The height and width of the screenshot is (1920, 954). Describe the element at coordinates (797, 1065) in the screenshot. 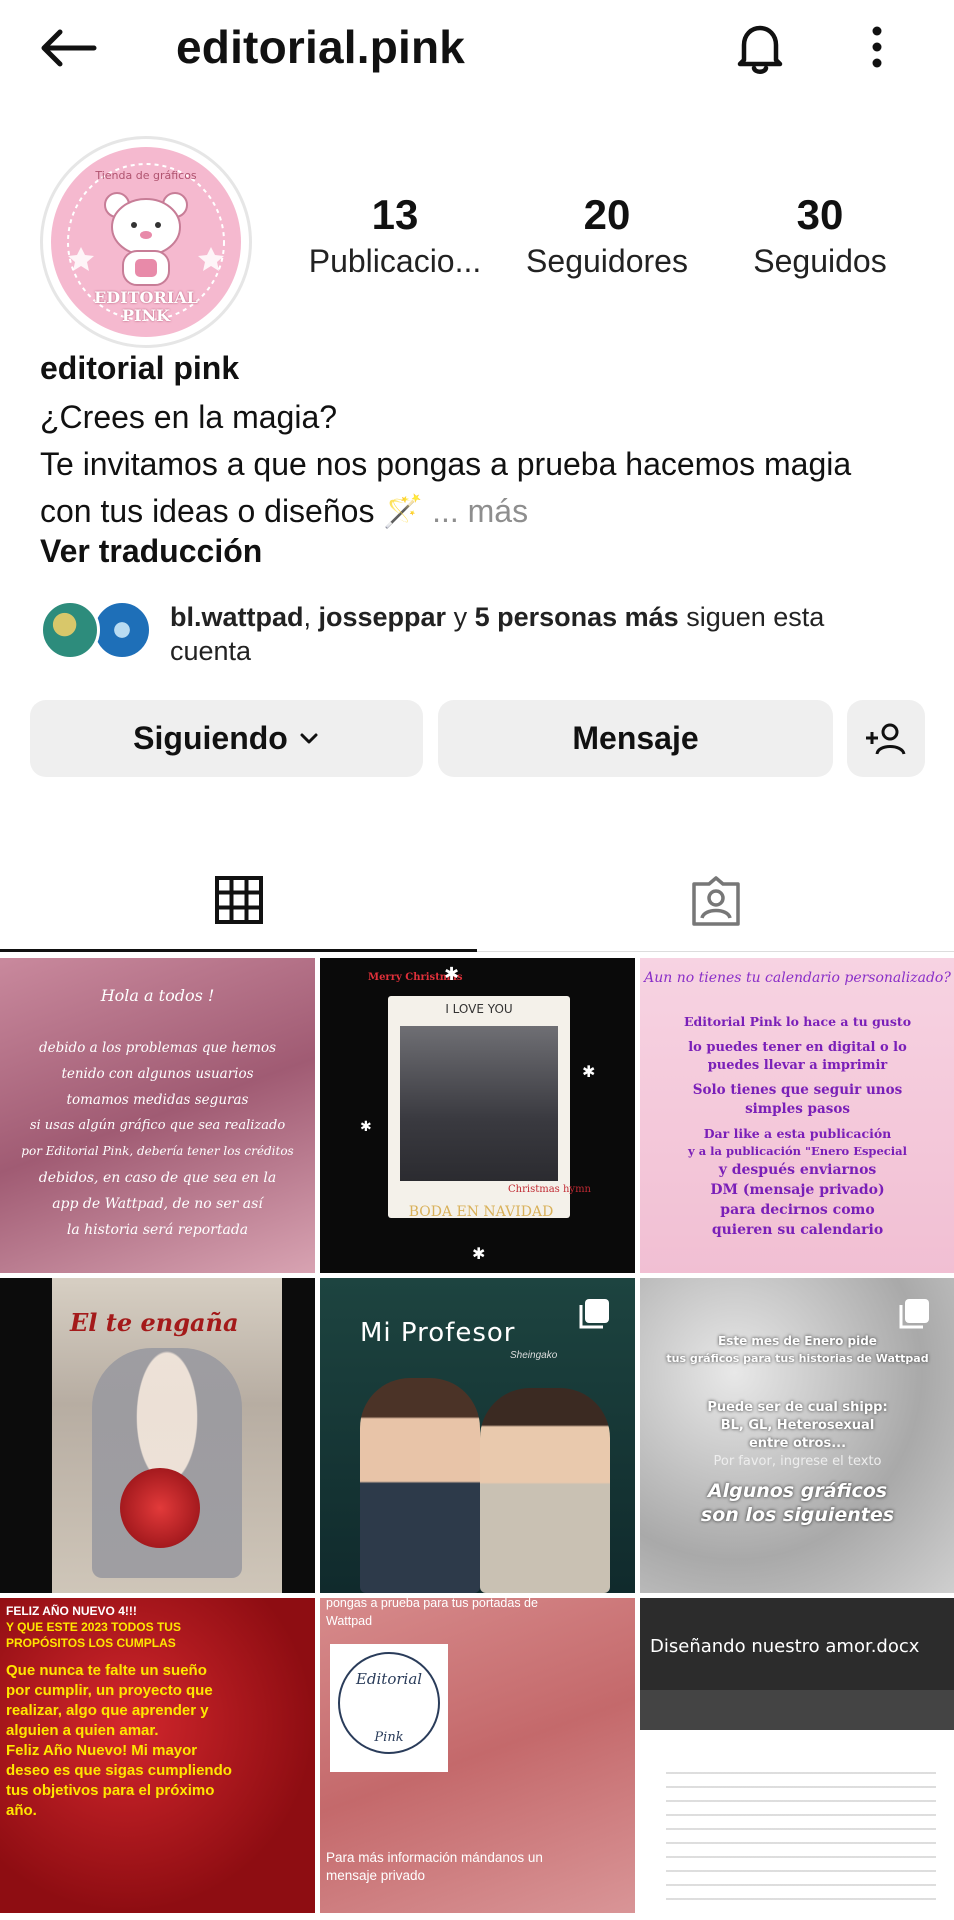

I see `post3-line-3: puedes llevar a imprimir` at that location.